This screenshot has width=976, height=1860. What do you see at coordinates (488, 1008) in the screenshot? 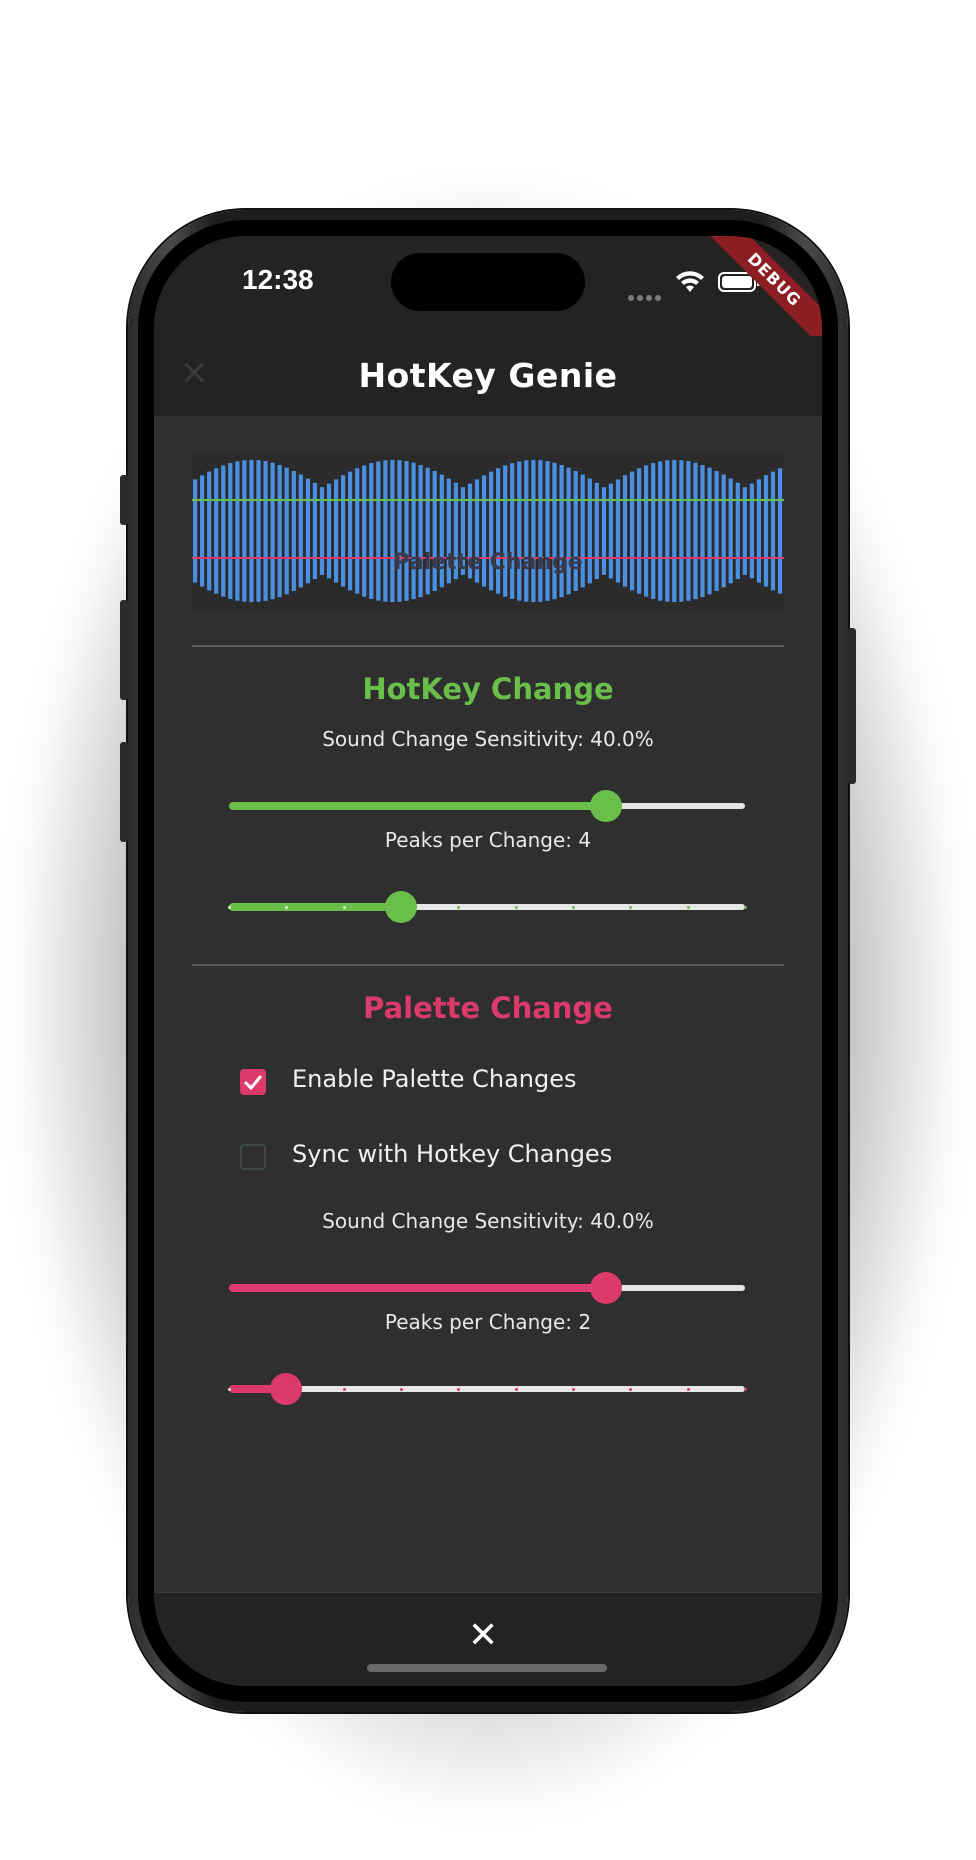
I see `palette-change-title: Palette Change` at bounding box center [488, 1008].